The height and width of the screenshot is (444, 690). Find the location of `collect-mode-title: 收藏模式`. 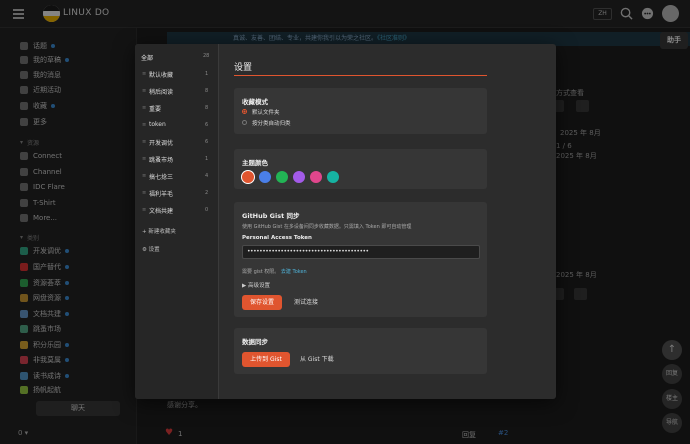

collect-mode-title: 收藏模式 is located at coordinates (255, 102).